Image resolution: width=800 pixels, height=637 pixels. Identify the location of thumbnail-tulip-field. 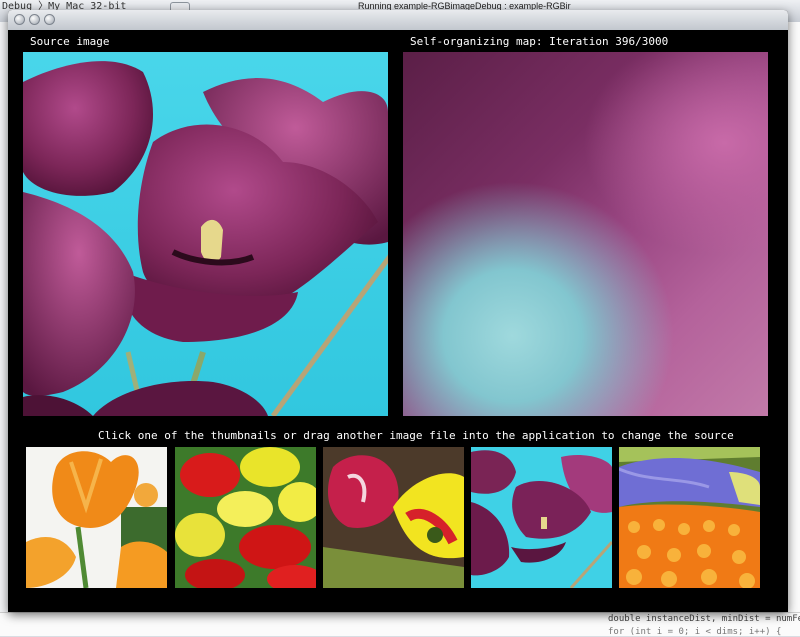
(689, 517).